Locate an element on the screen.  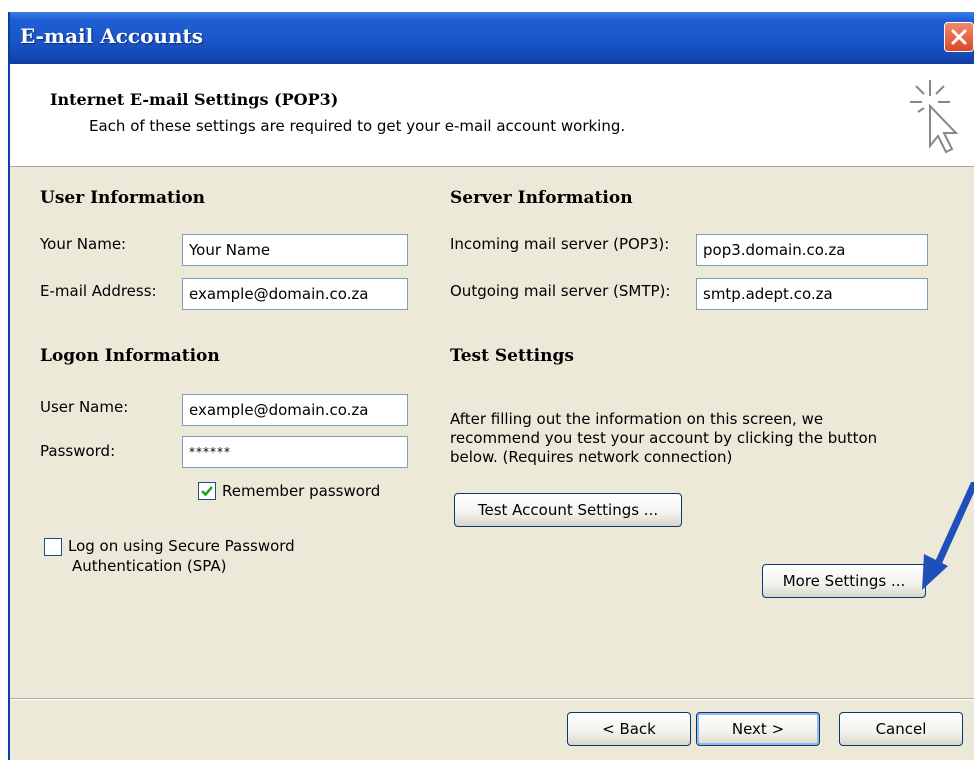
server-information-heading: Server Information is located at coordinates (541, 198).